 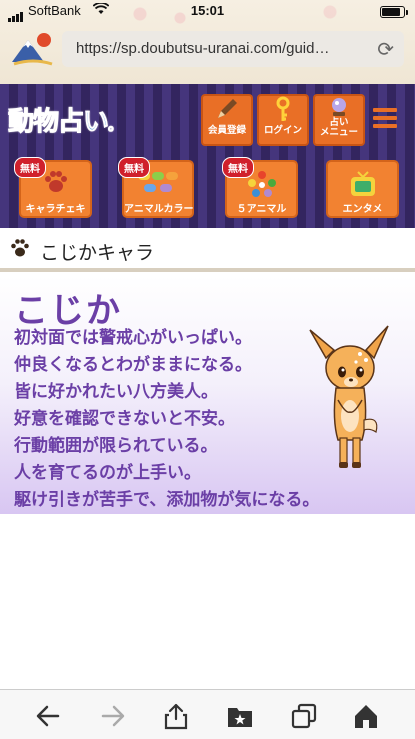 What do you see at coordinates (261, 209) in the screenshot?
I see `five-animals-label: ５アニマル` at bounding box center [261, 209].